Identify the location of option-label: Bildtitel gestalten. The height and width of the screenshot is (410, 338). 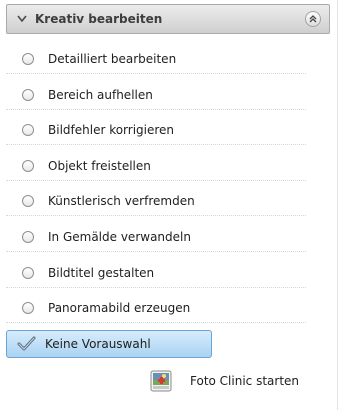
(101, 272).